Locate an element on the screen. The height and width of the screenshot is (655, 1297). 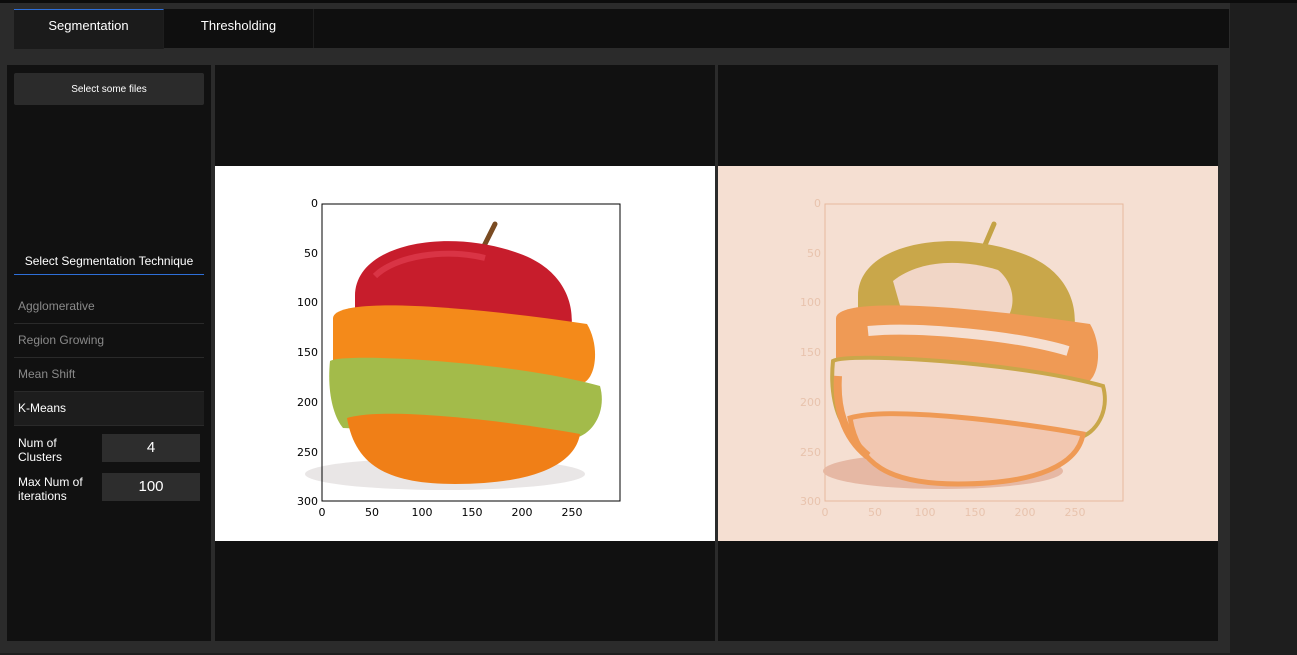
num-clusters-label: Num of Clusters is located at coordinates (40, 450).